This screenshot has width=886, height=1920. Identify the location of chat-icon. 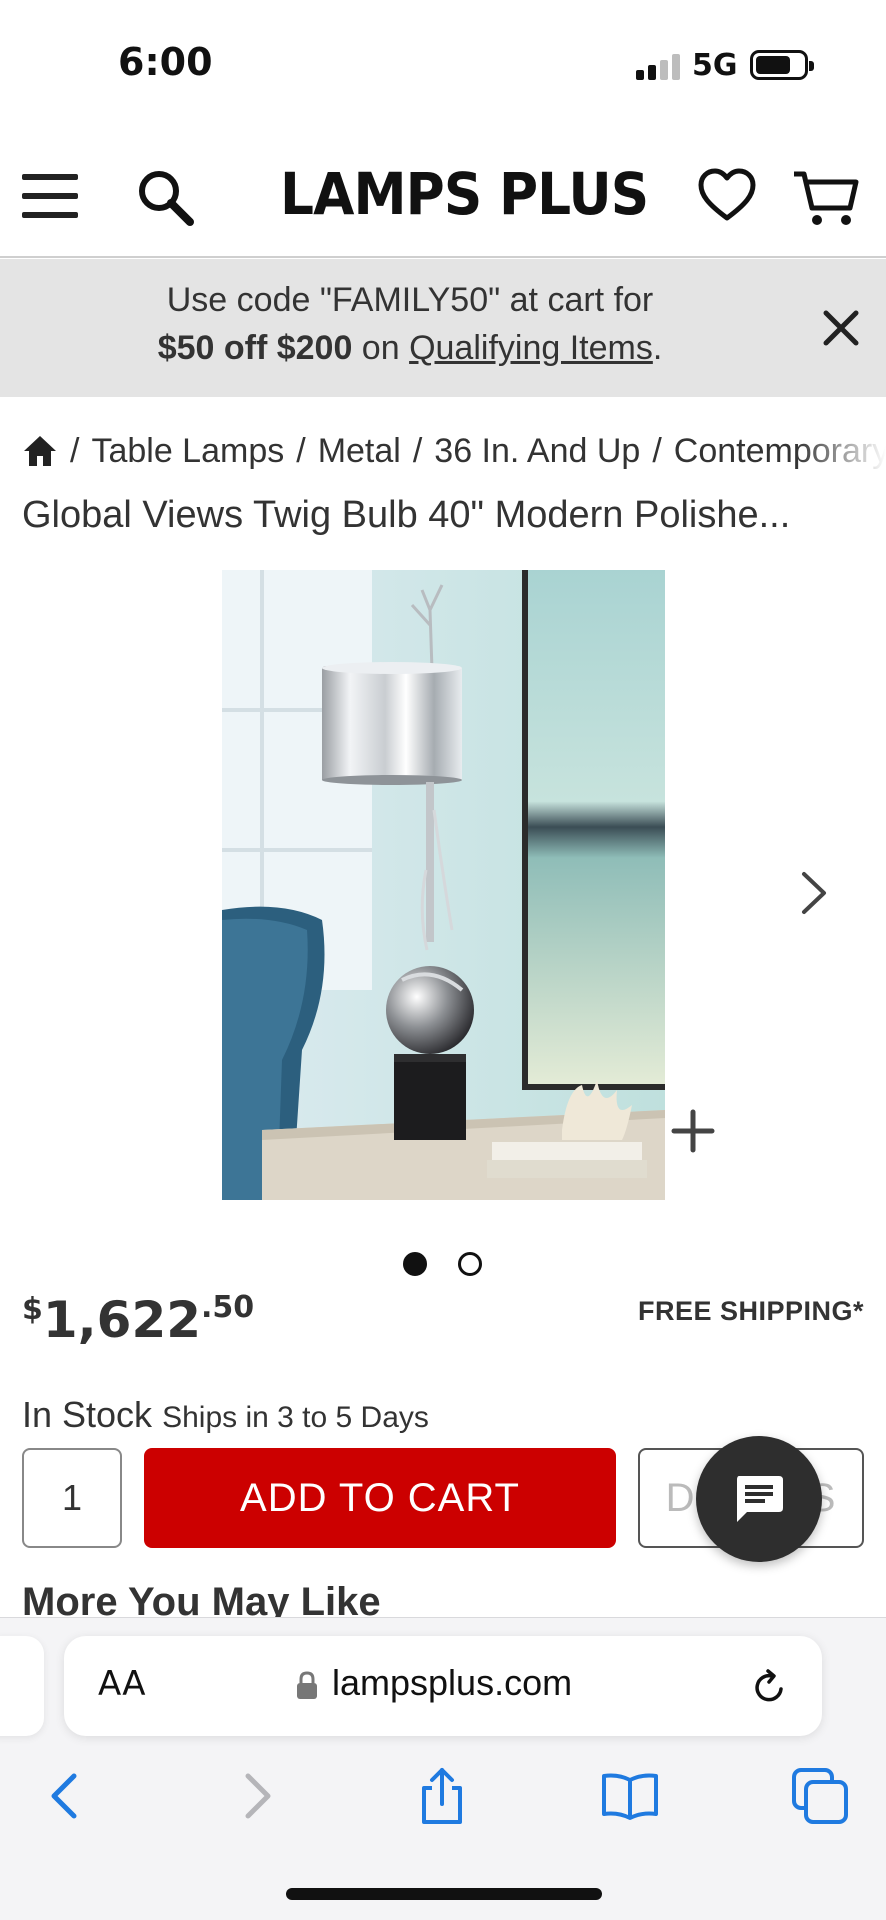
(760, 1499).